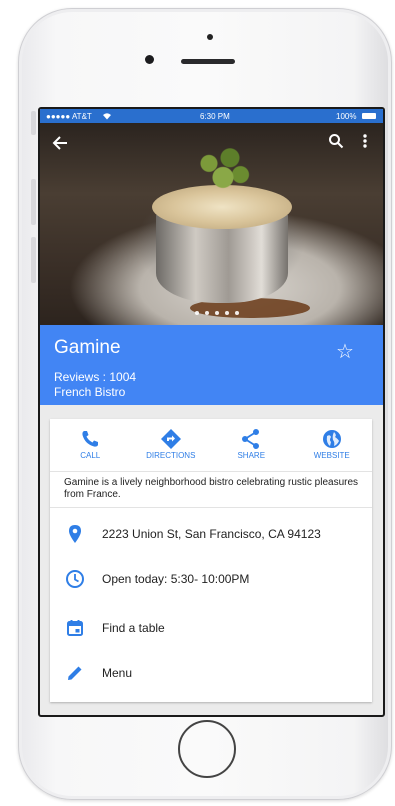  I want to click on call-button: CALL, so click(90, 445).